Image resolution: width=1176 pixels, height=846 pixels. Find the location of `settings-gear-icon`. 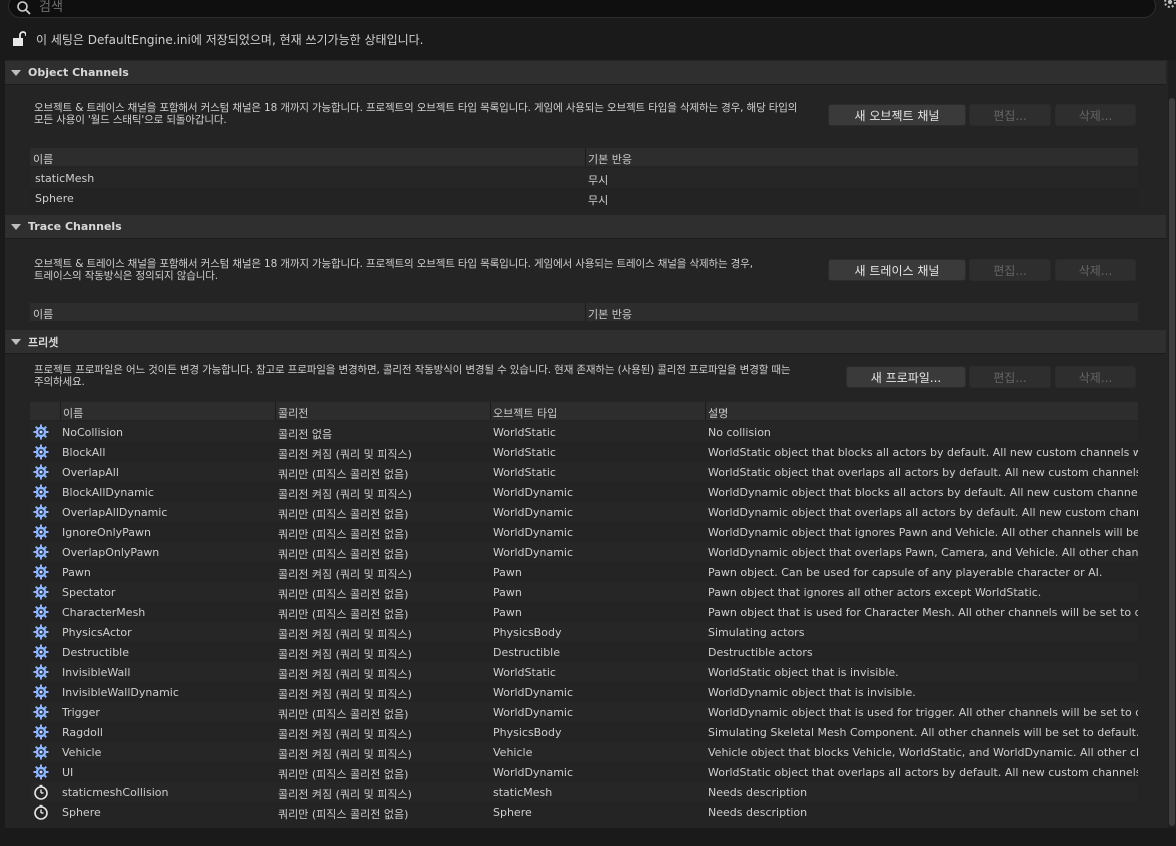

settings-gear-icon is located at coordinates (1168, 7).